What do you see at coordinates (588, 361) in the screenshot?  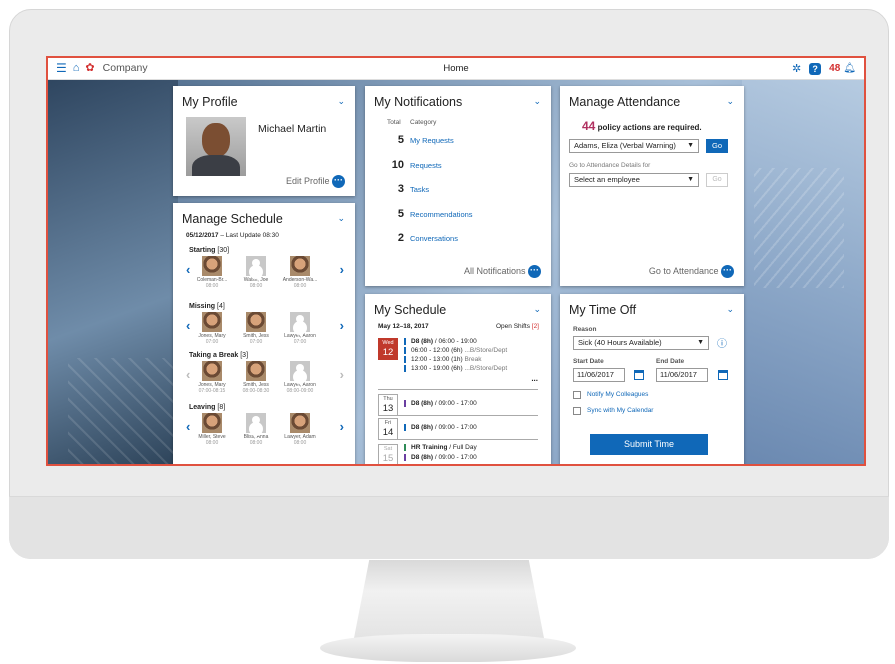 I see `start-date-label: Start Date` at bounding box center [588, 361].